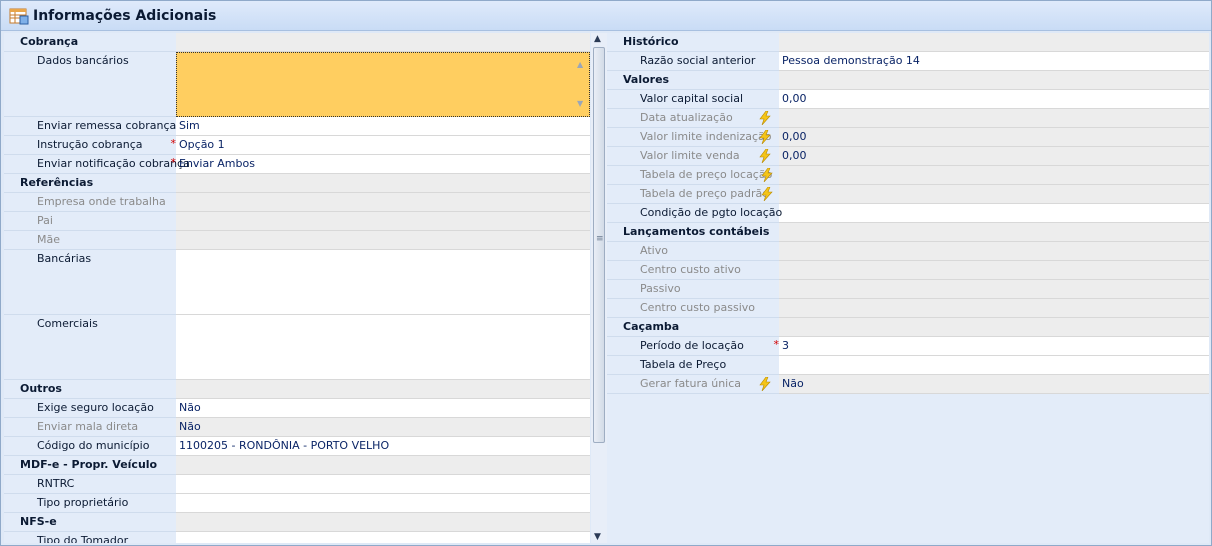  What do you see at coordinates (90, 408) in the screenshot?
I see `property-label: Exige seguro locação` at bounding box center [90, 408].